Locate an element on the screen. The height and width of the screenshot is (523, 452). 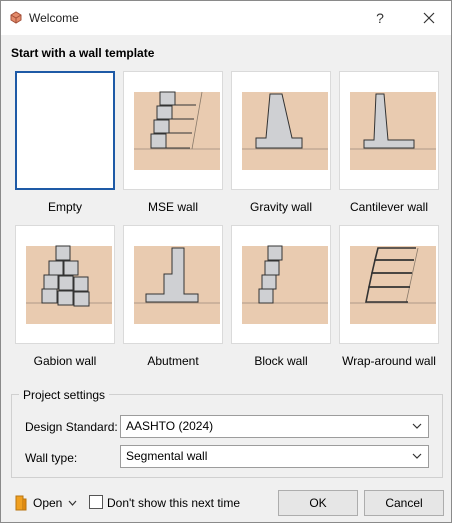
dont-show-checkbox is located at coordinates (96, 502).